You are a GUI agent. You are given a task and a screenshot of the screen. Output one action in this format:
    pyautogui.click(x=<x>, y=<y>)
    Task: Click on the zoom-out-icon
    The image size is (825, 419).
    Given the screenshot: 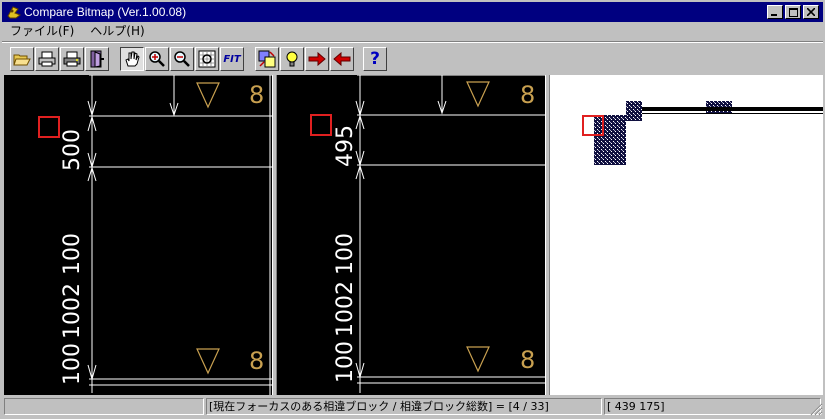 What is the action you would take?
    pyautogui.click(x=182, y=59)
    